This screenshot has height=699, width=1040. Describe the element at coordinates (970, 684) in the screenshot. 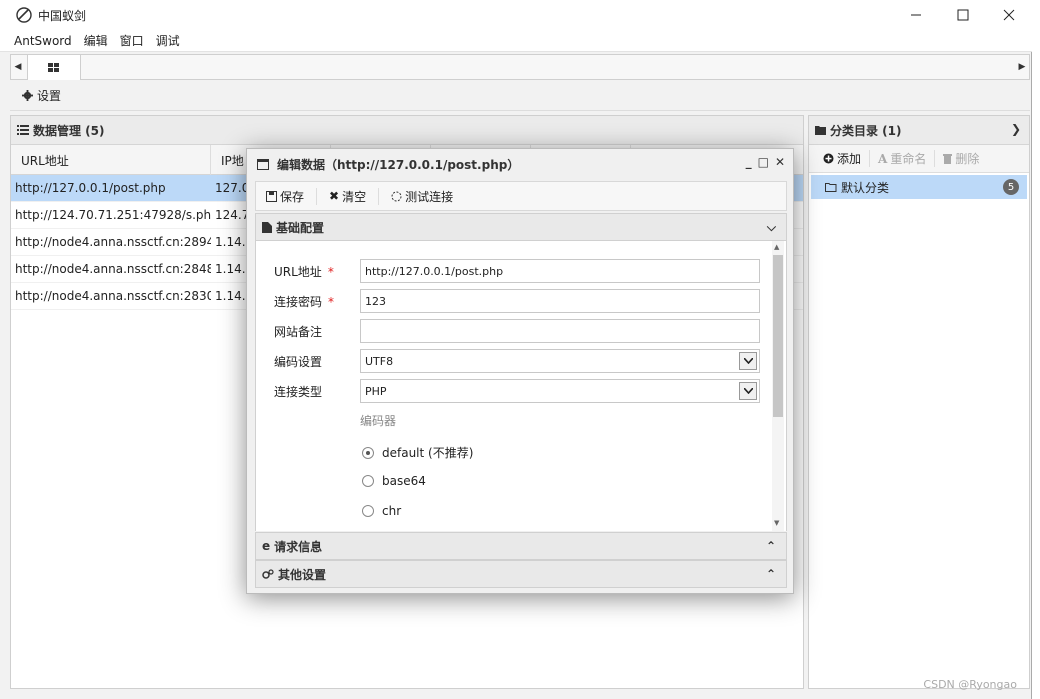

I see `watermark: CSDN @Ryongao` at that location.